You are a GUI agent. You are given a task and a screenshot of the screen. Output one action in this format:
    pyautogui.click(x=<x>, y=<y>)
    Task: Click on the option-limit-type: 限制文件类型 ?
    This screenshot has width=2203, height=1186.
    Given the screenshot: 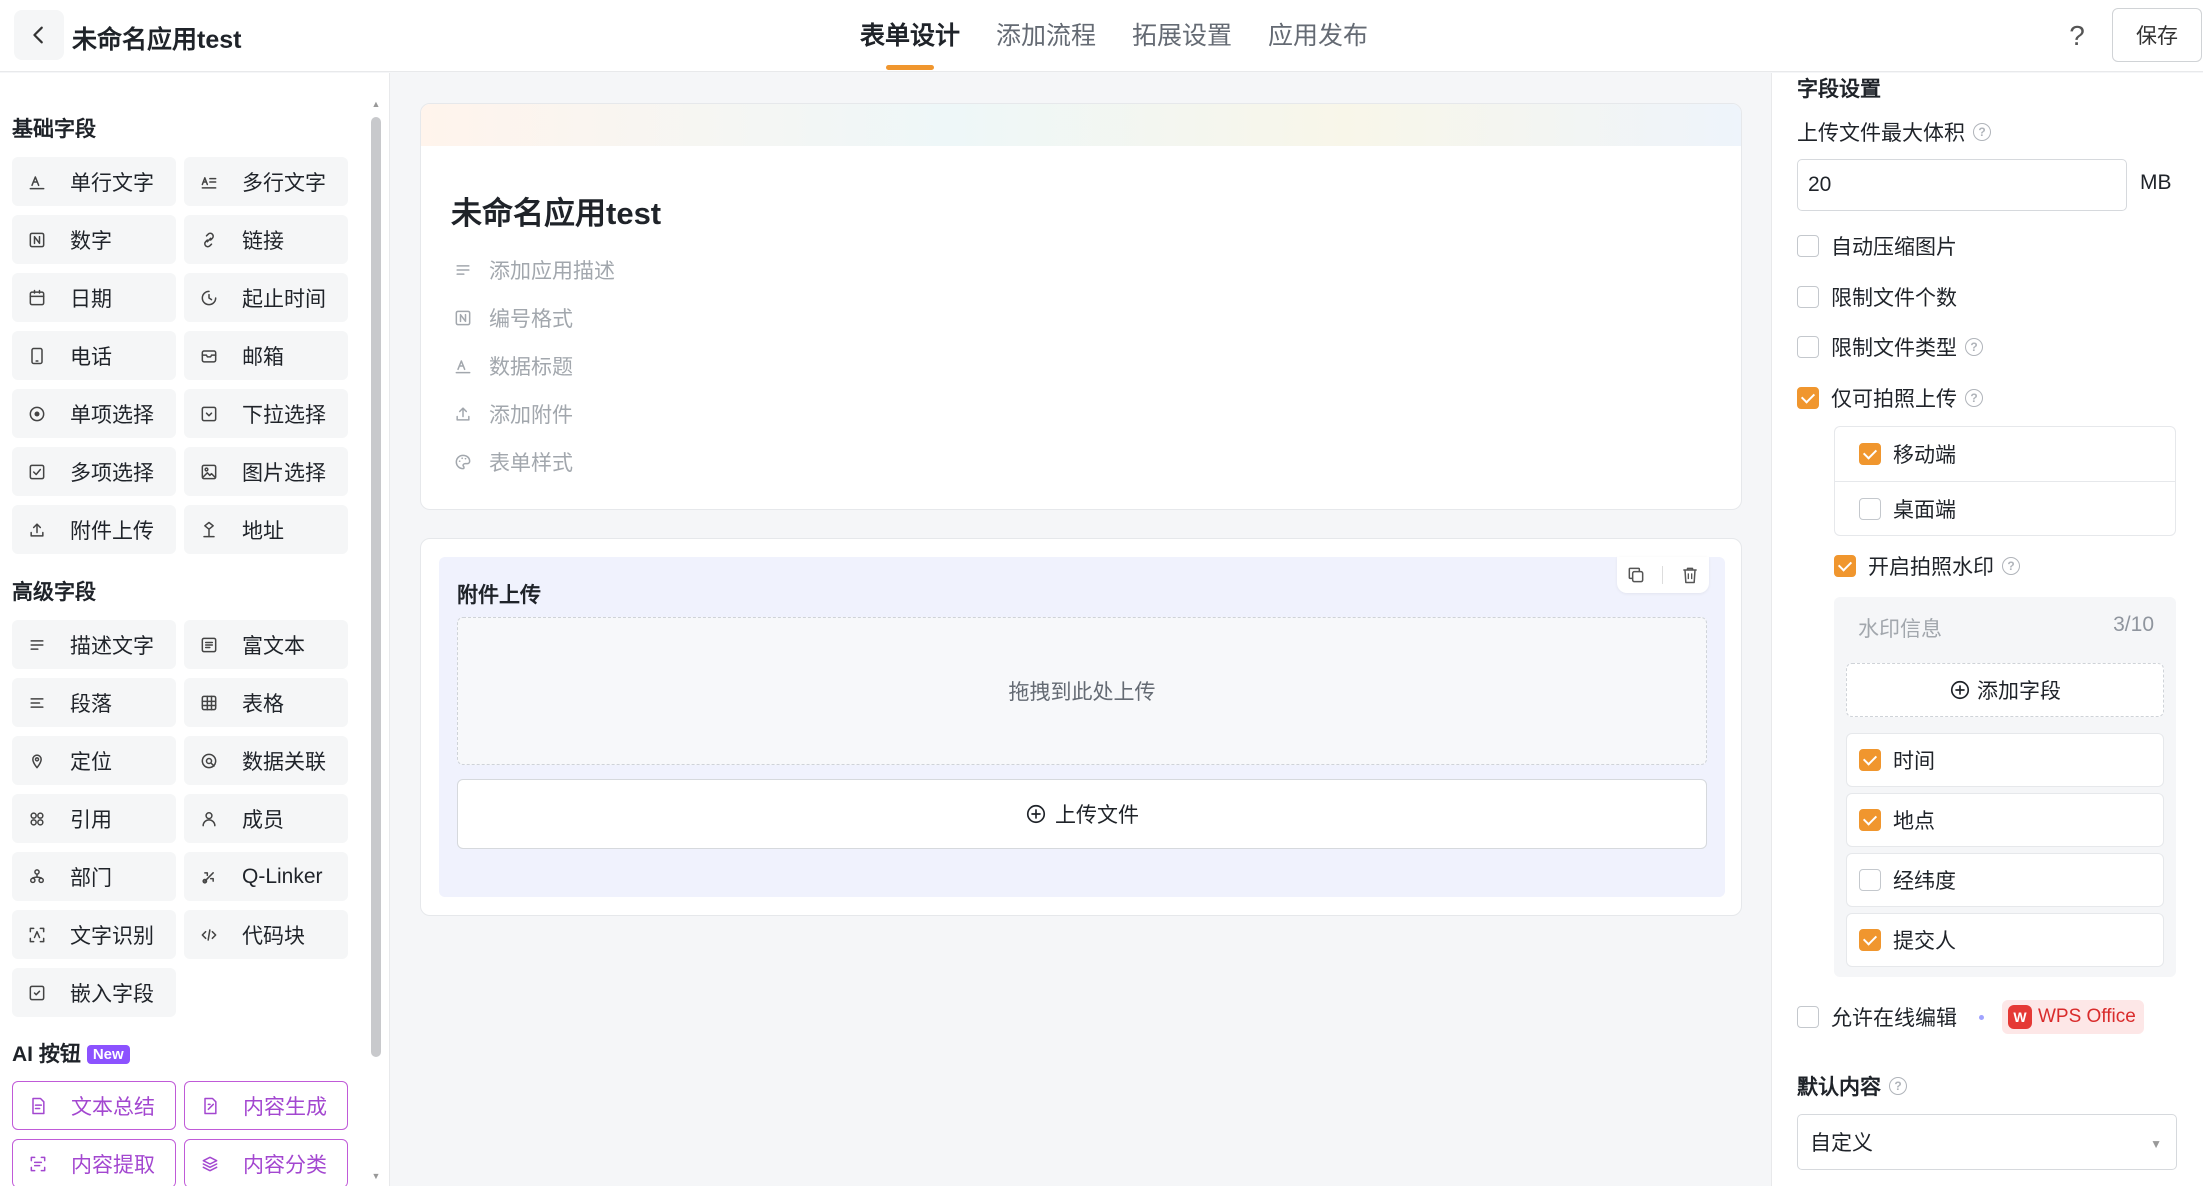 What is the action you would take?
    pyautogui.click(x=1890, y=347)
    